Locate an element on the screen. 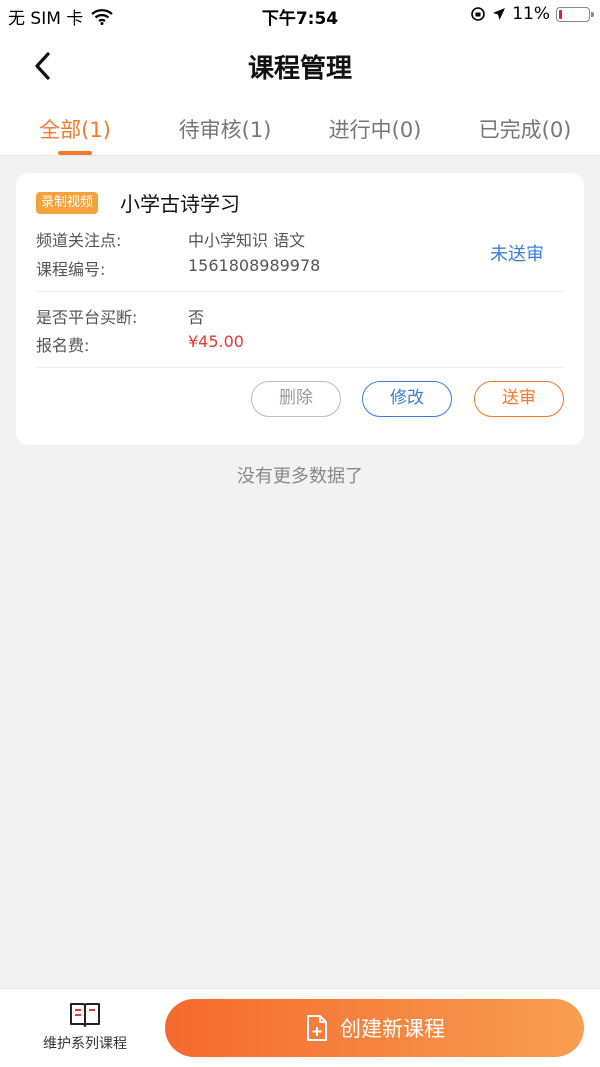 The height and width of the screenshot is (1067, 600). orientation-lock-icon is located at coordinates (478, 14).